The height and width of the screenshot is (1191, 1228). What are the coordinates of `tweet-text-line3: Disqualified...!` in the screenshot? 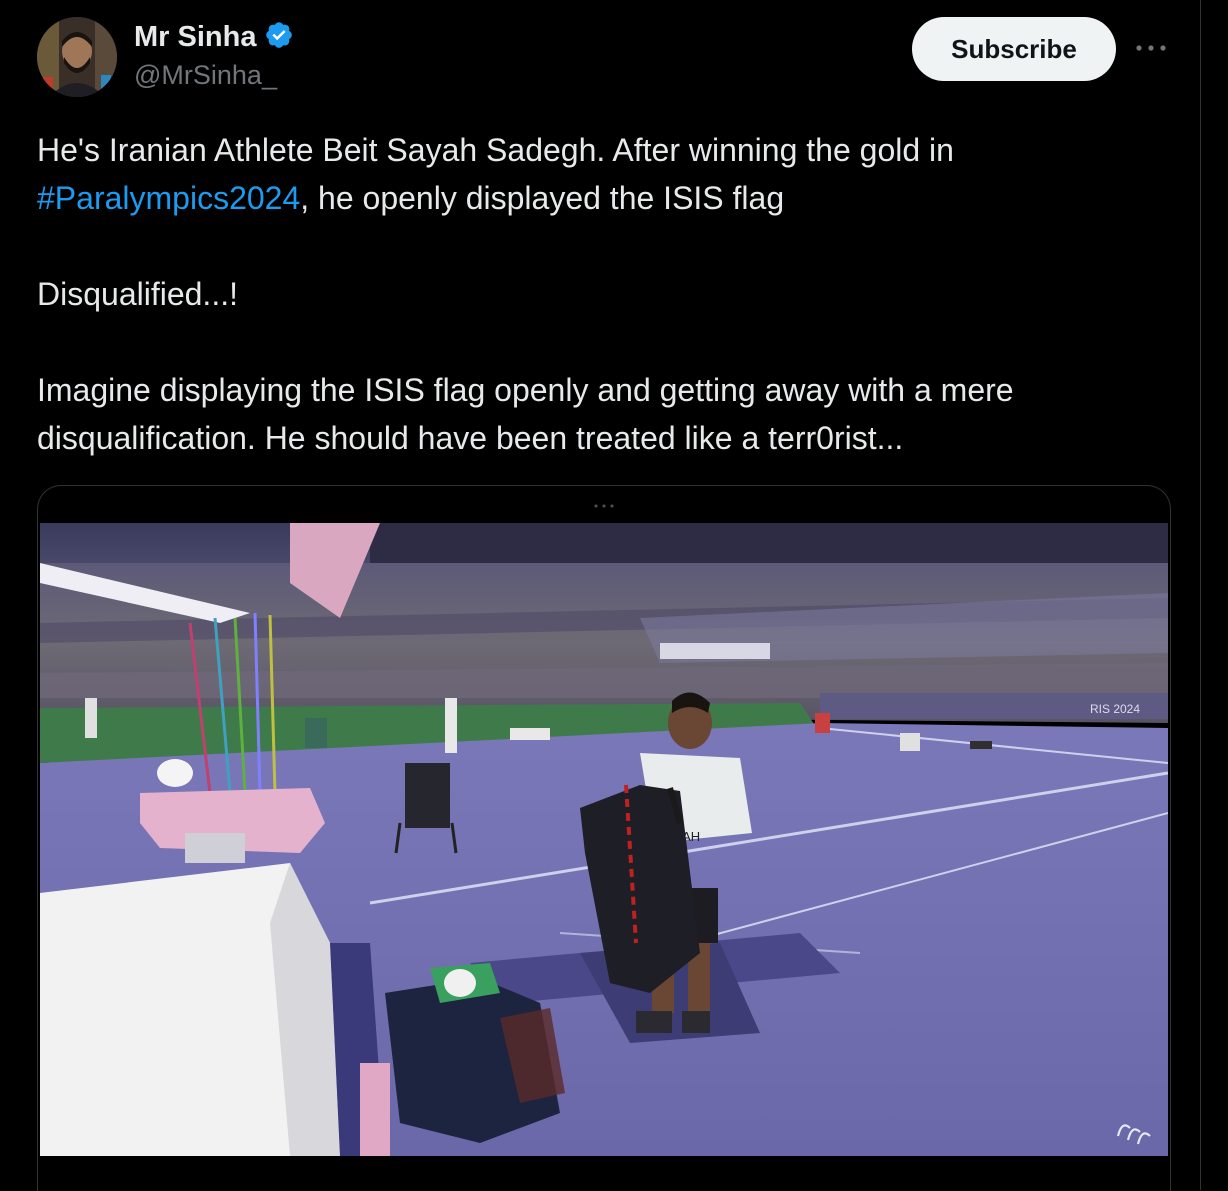 It's located at (137, 294).